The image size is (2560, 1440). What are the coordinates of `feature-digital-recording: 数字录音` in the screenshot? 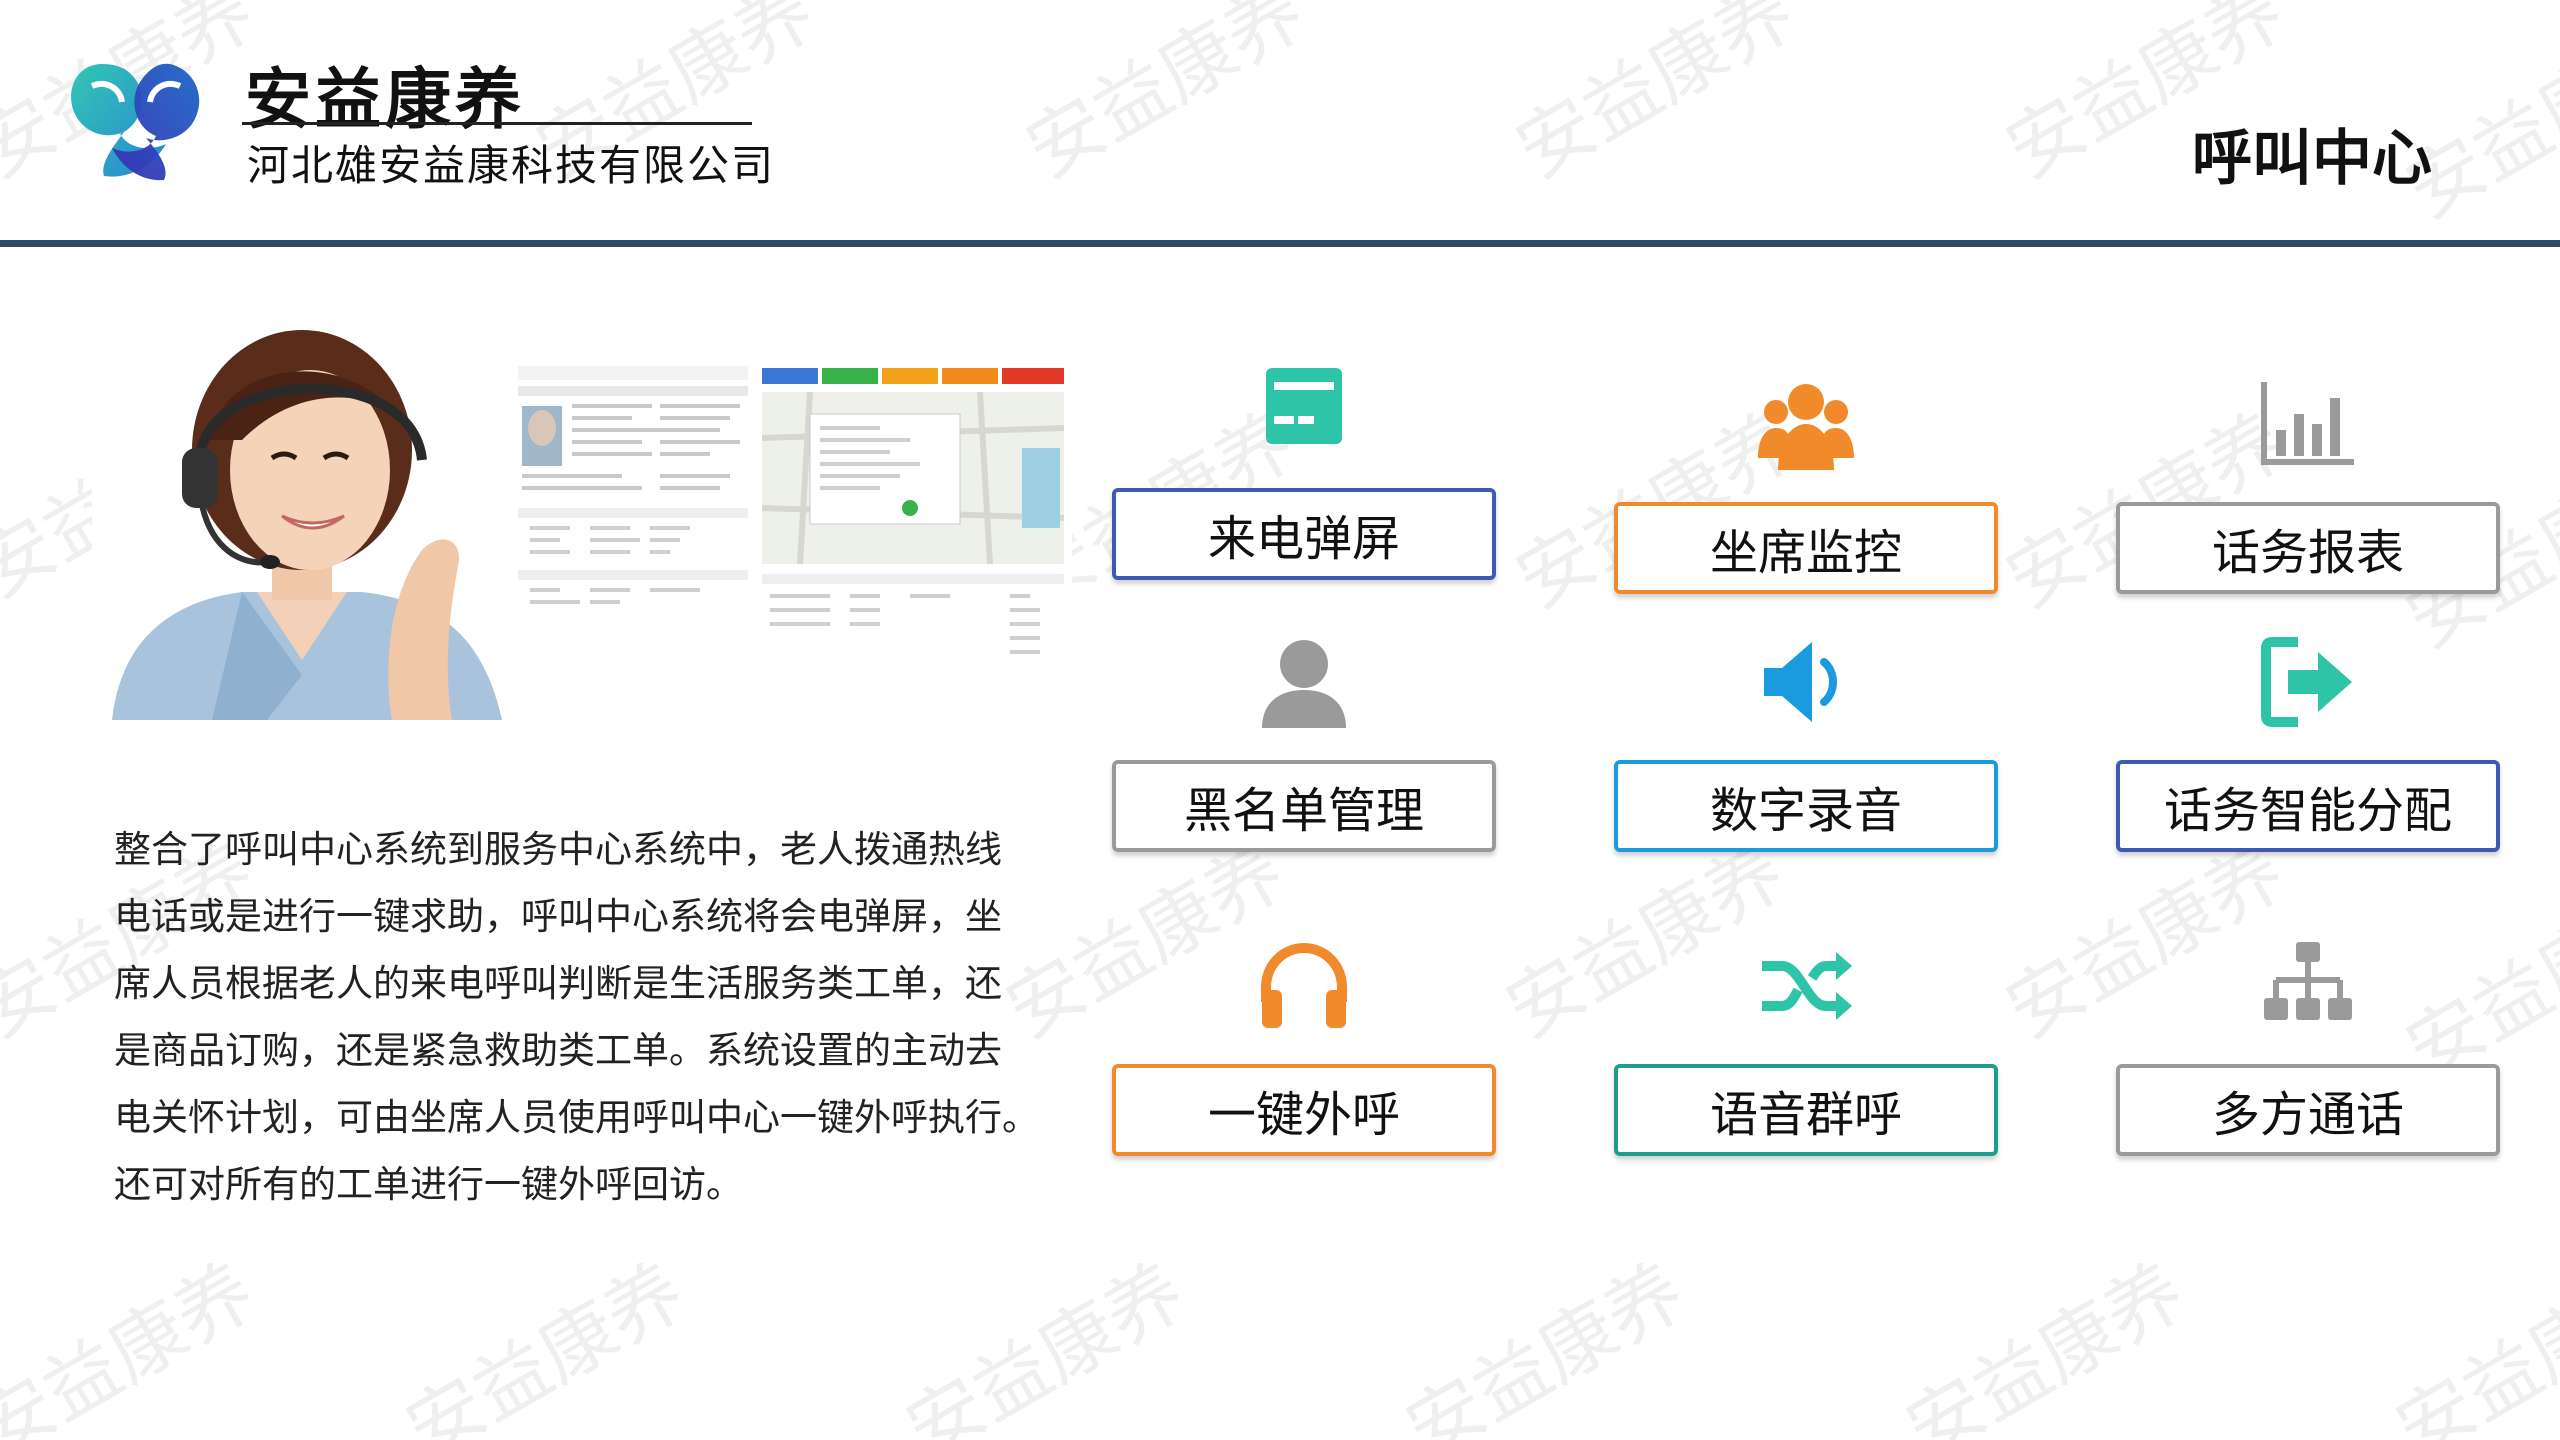 It's located at (1806, 752).